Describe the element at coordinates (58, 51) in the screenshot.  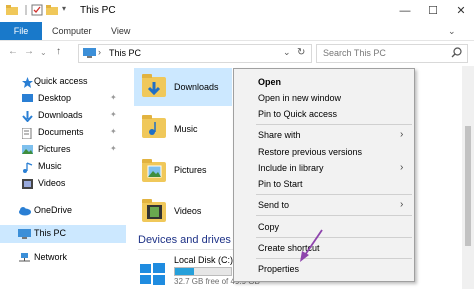
I see `up-arrow-icon: ↑` at that location.